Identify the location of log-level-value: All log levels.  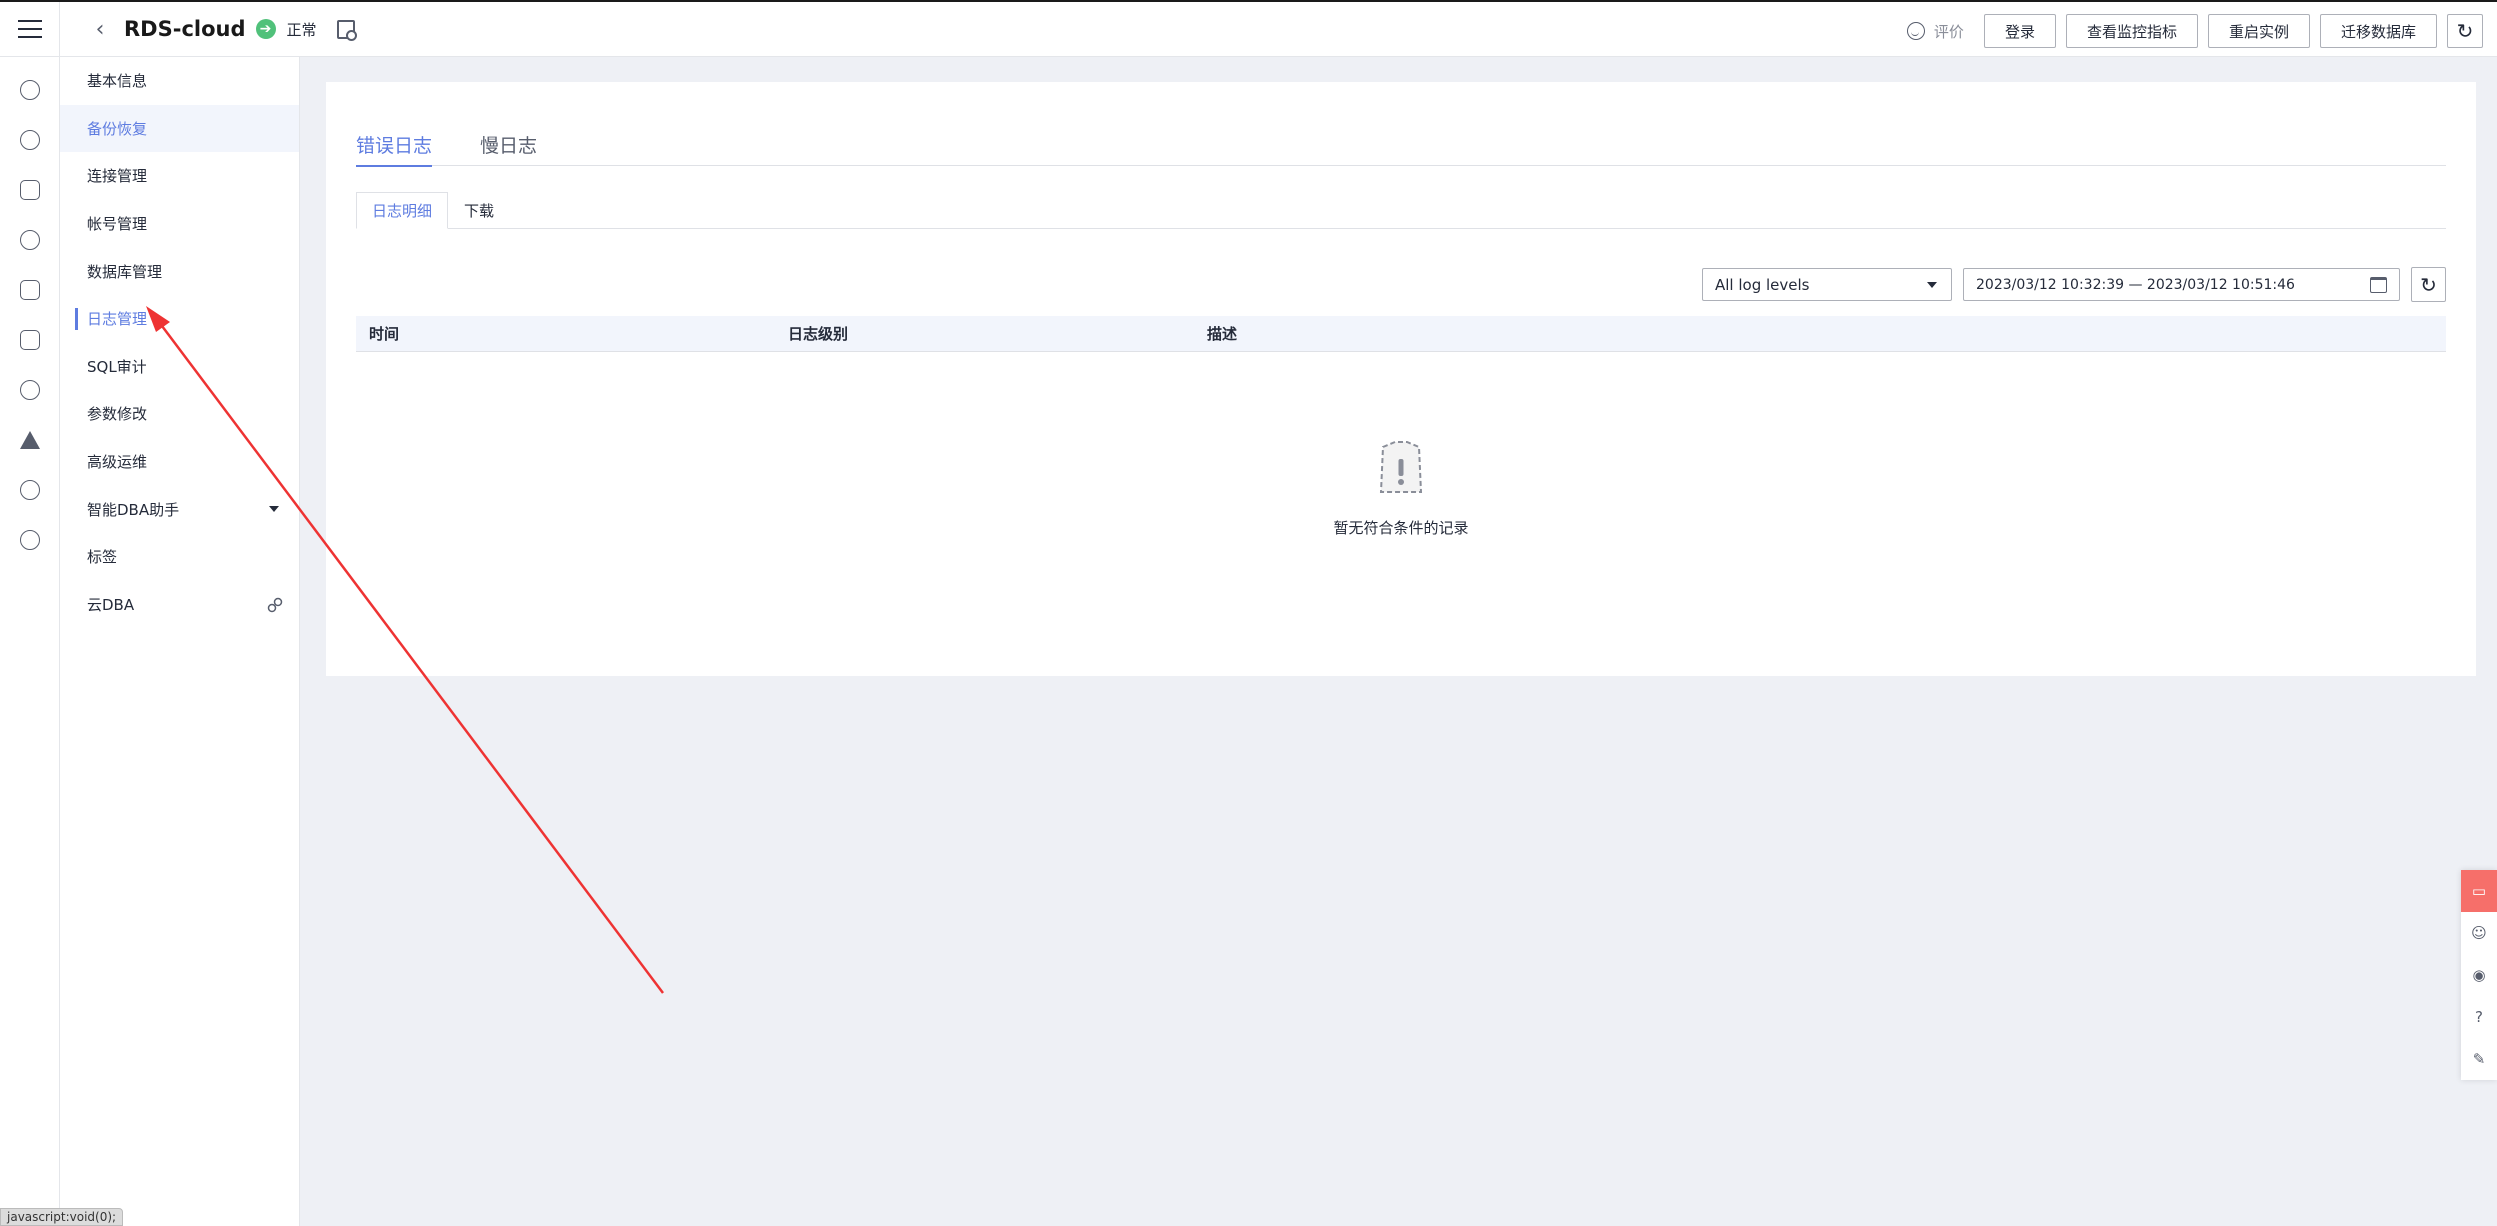
(1762, 284).